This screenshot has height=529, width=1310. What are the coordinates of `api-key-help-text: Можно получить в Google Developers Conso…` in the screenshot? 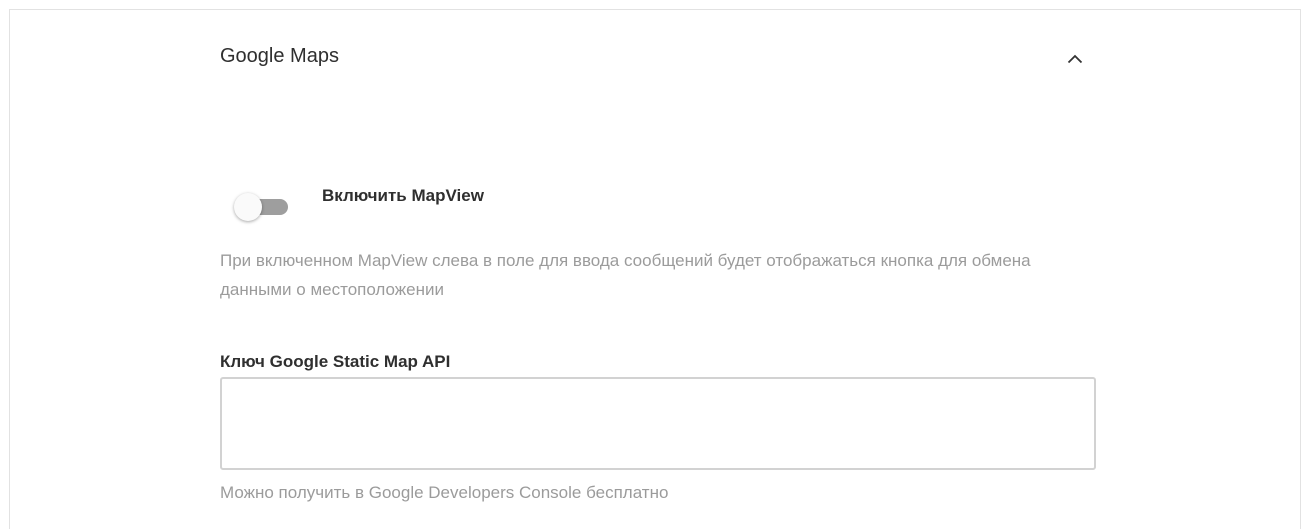 It's located at (444, 492).